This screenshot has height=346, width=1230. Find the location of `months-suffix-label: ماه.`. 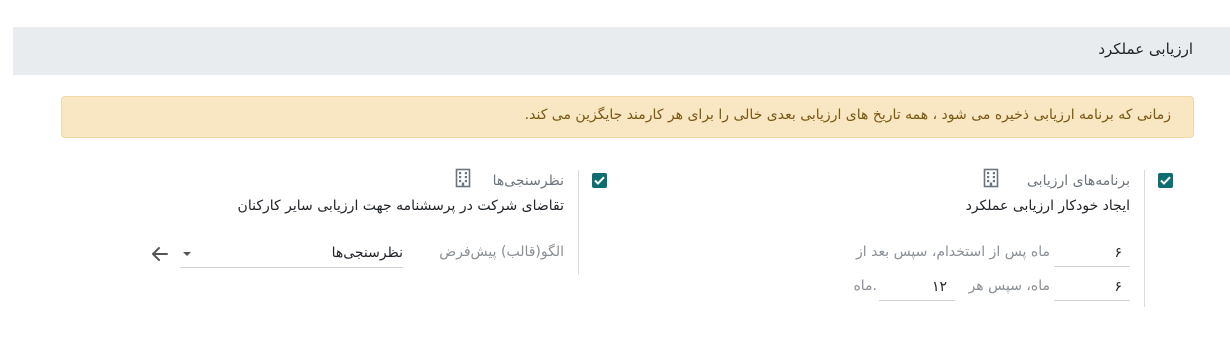

months-suffix-label: ماه. is located at coordinates (865, 286).